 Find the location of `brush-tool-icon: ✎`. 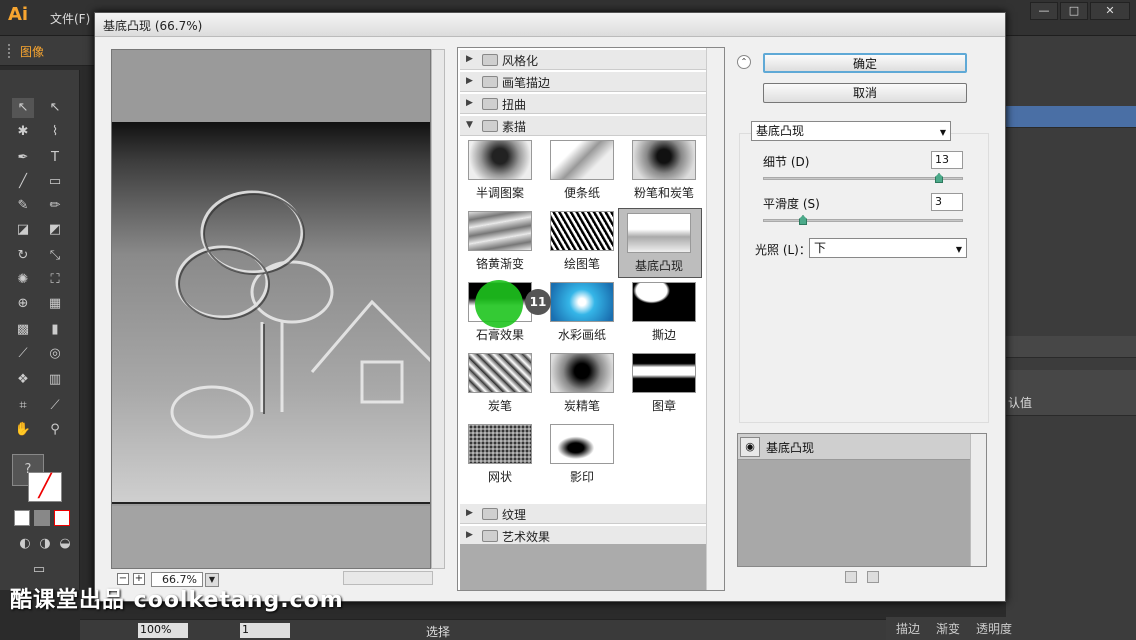

brush-tool-icon: ✎ is located at coordinates (23, 206).